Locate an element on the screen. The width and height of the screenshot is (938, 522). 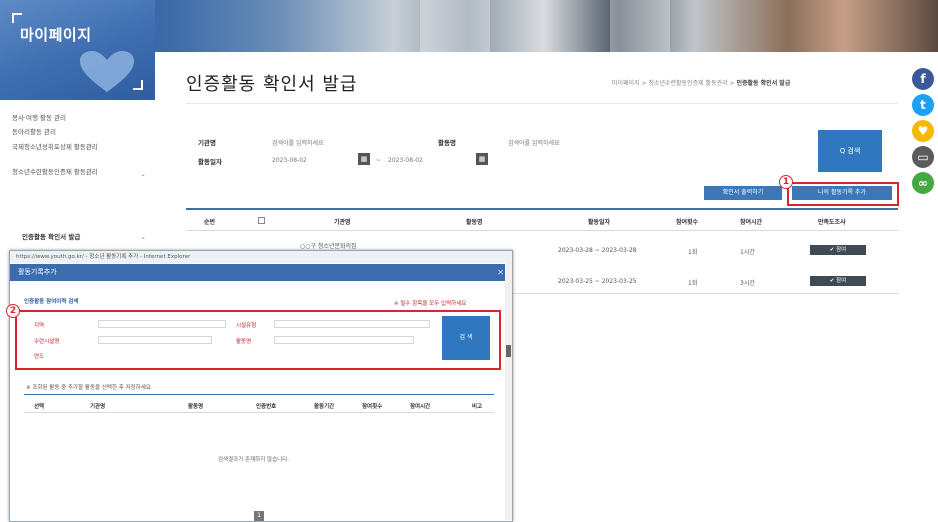
table-header-no: 순번 is located at coordinates (210, 222).